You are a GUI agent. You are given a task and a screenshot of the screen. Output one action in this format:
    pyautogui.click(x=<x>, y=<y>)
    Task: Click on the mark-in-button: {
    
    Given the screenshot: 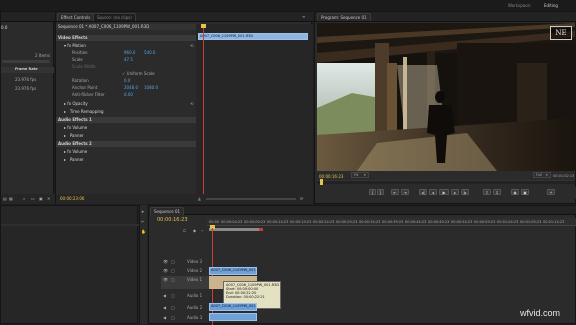 What is the action you would take?
    pyautogui.click(x=372, y=192)
    